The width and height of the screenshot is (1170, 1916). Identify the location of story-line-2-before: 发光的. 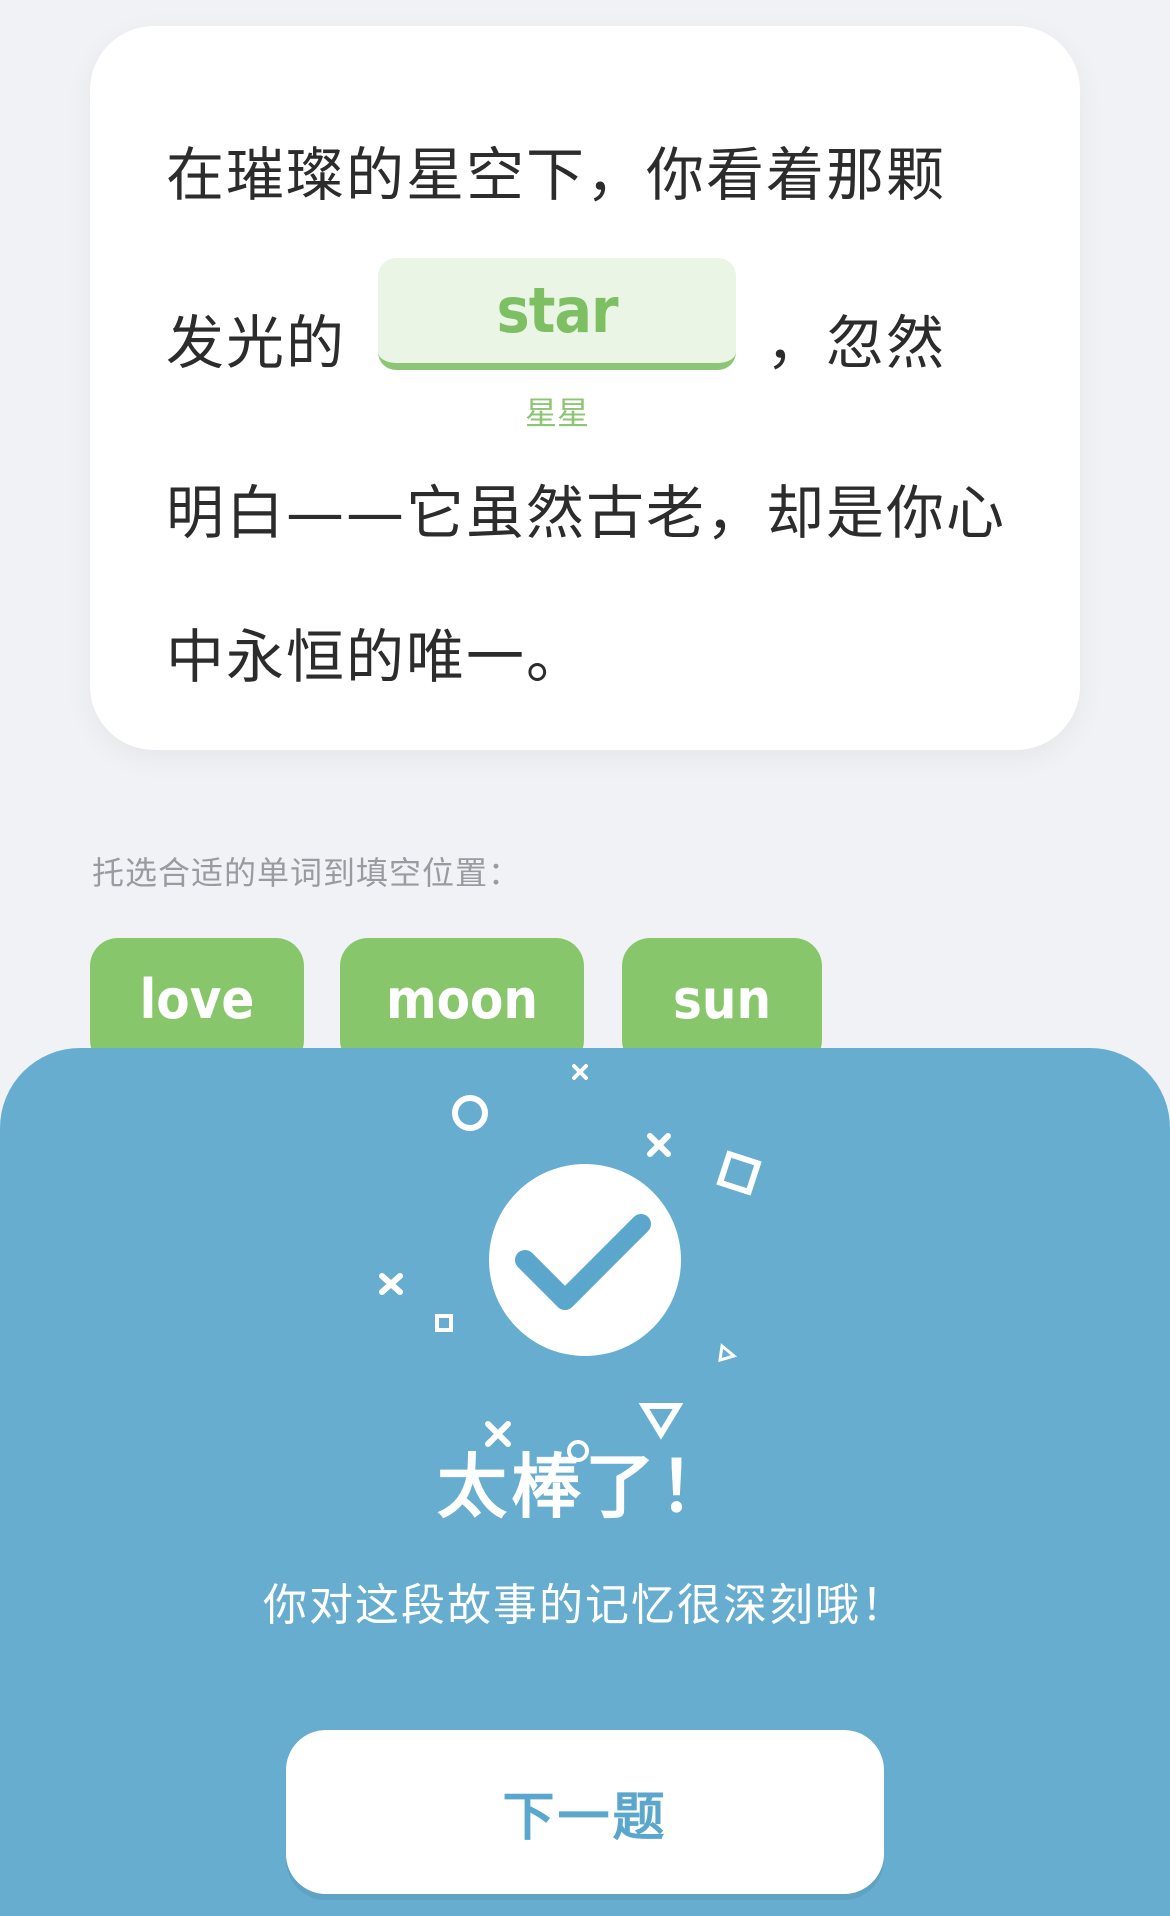
(256, 343).